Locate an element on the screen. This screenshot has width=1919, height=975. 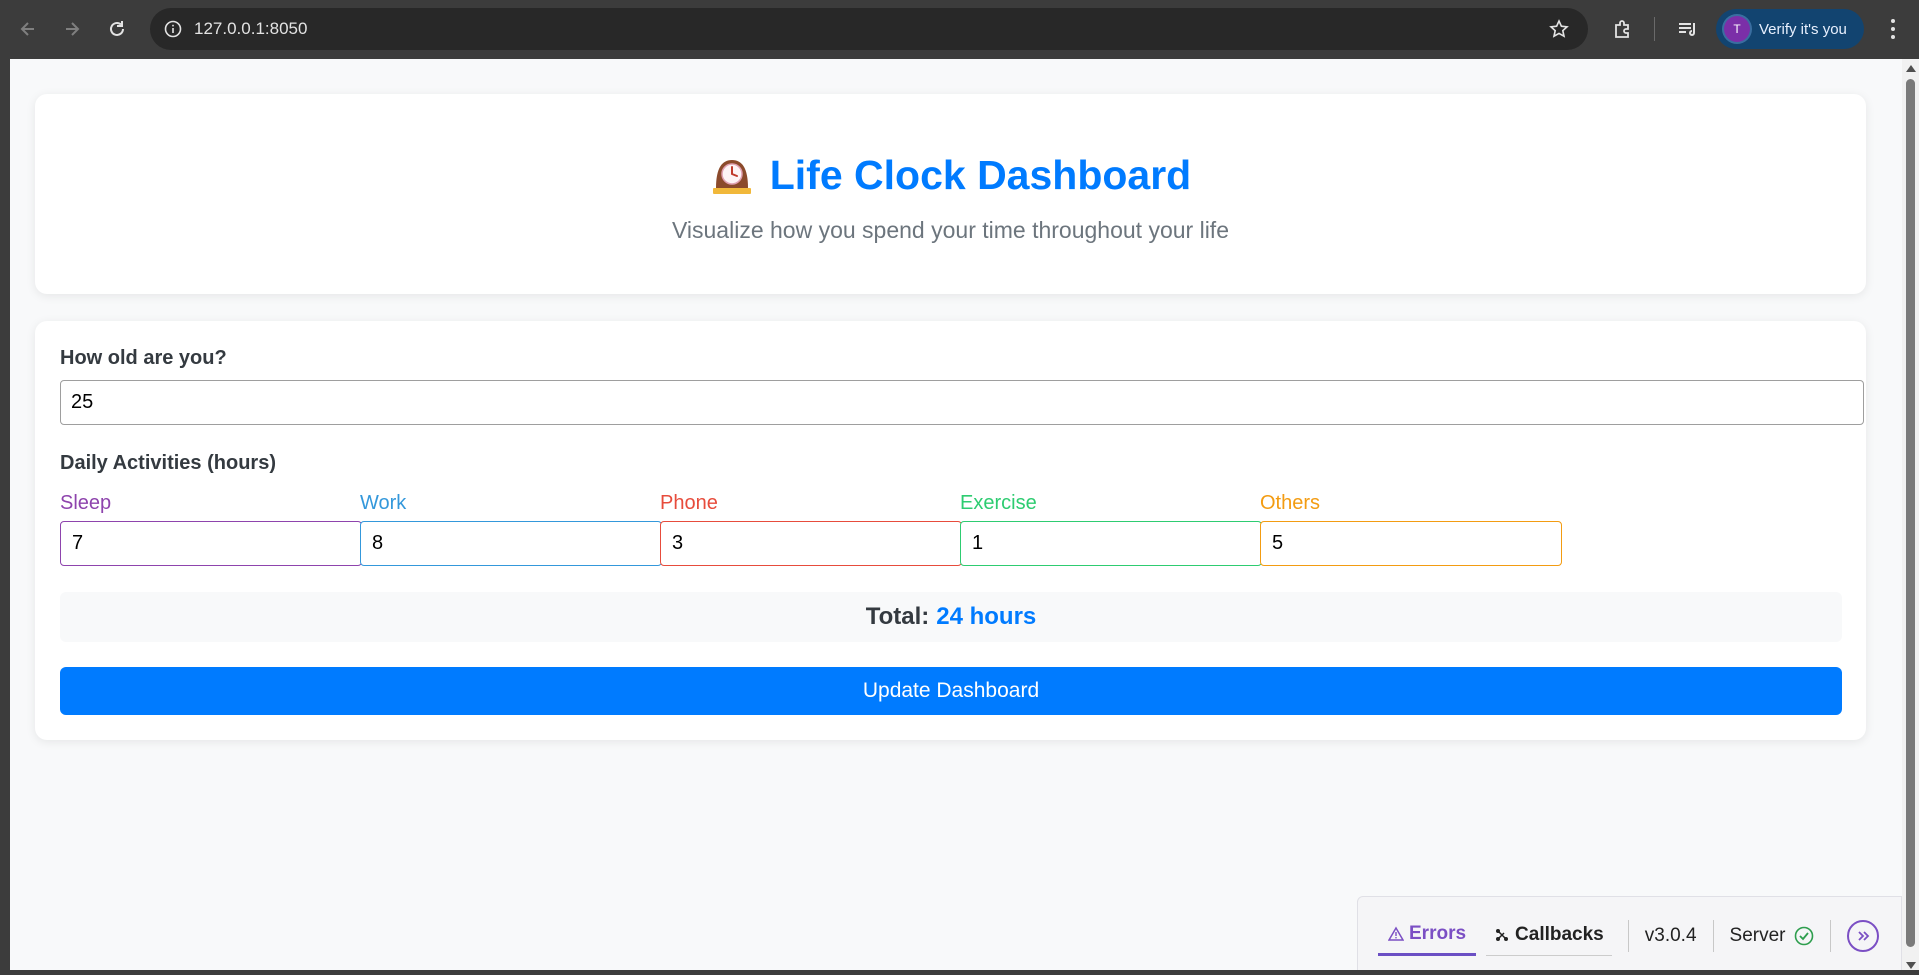
callbacks-label: Callbacks is located at coordinates (1559, 934).